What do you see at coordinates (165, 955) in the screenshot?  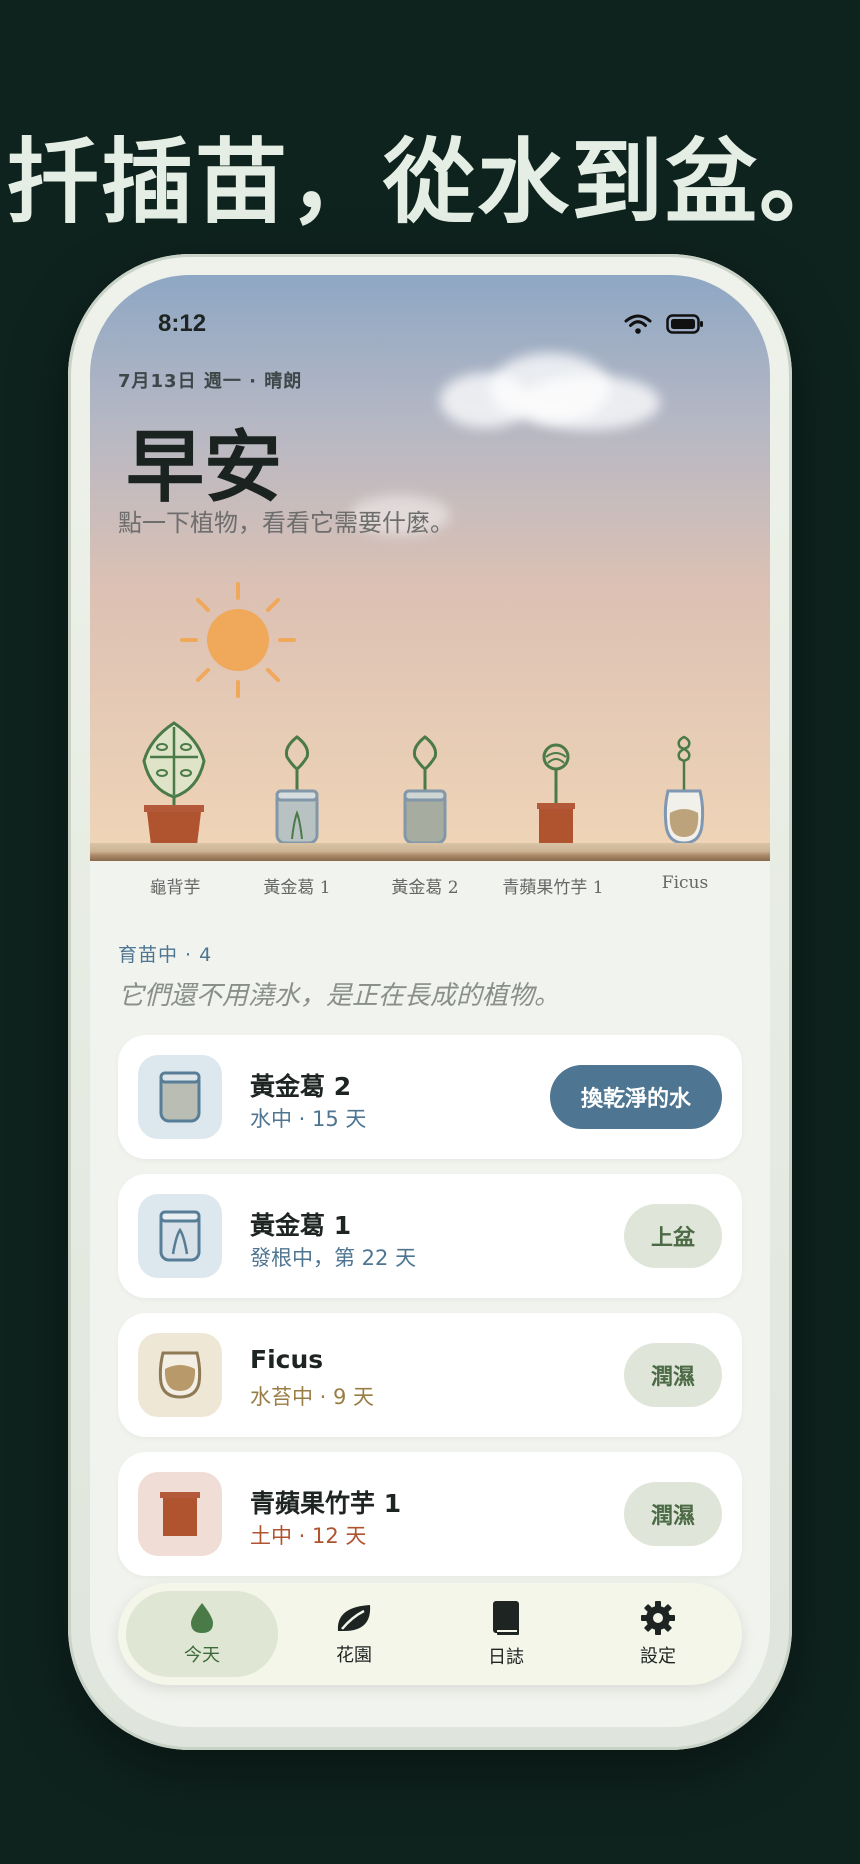 I see `section-label: 育苗中 · 4` at bounding box center [165, 955].